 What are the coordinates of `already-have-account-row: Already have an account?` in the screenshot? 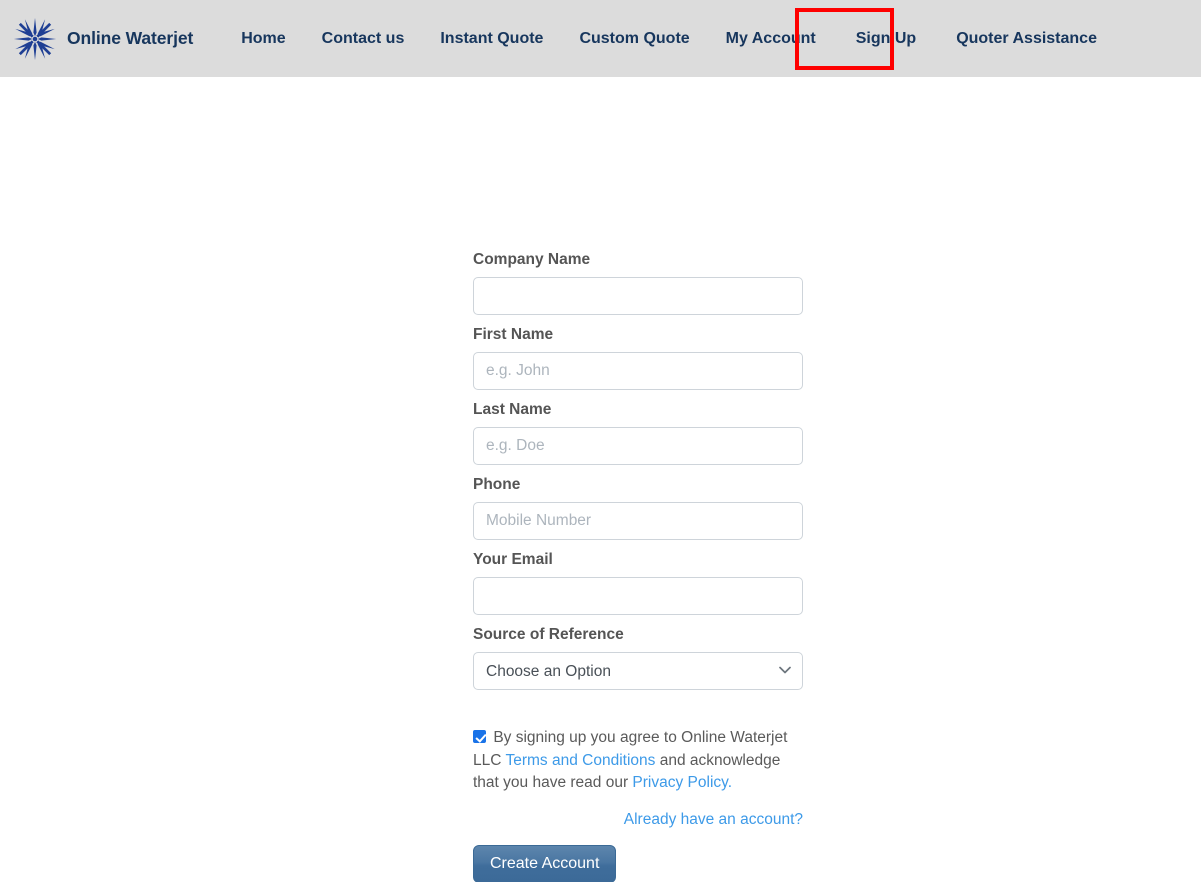 It's located at (638, 820).